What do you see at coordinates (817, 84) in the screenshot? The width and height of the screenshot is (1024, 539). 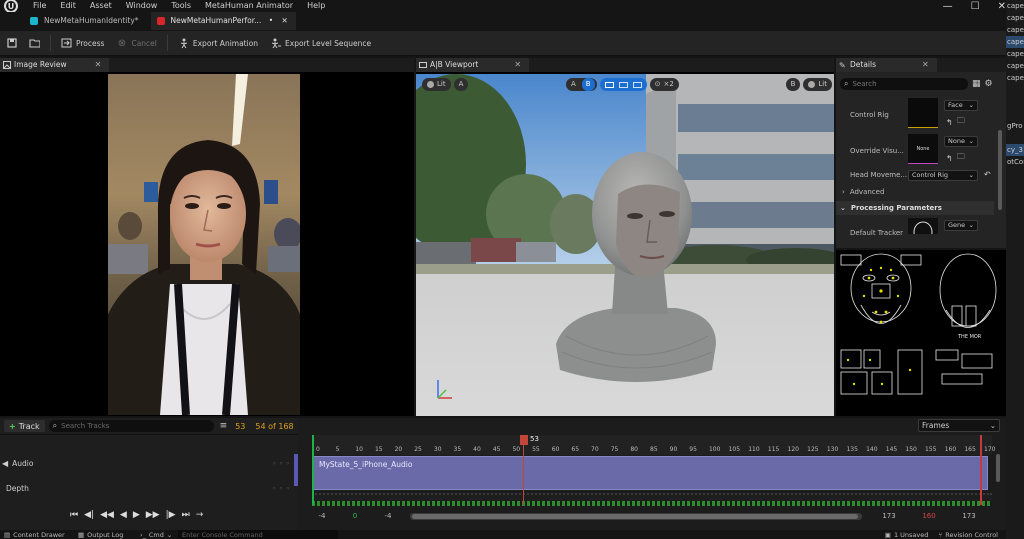 I see `right-view-mode-button: Lit` at bounding box center [817, 84].